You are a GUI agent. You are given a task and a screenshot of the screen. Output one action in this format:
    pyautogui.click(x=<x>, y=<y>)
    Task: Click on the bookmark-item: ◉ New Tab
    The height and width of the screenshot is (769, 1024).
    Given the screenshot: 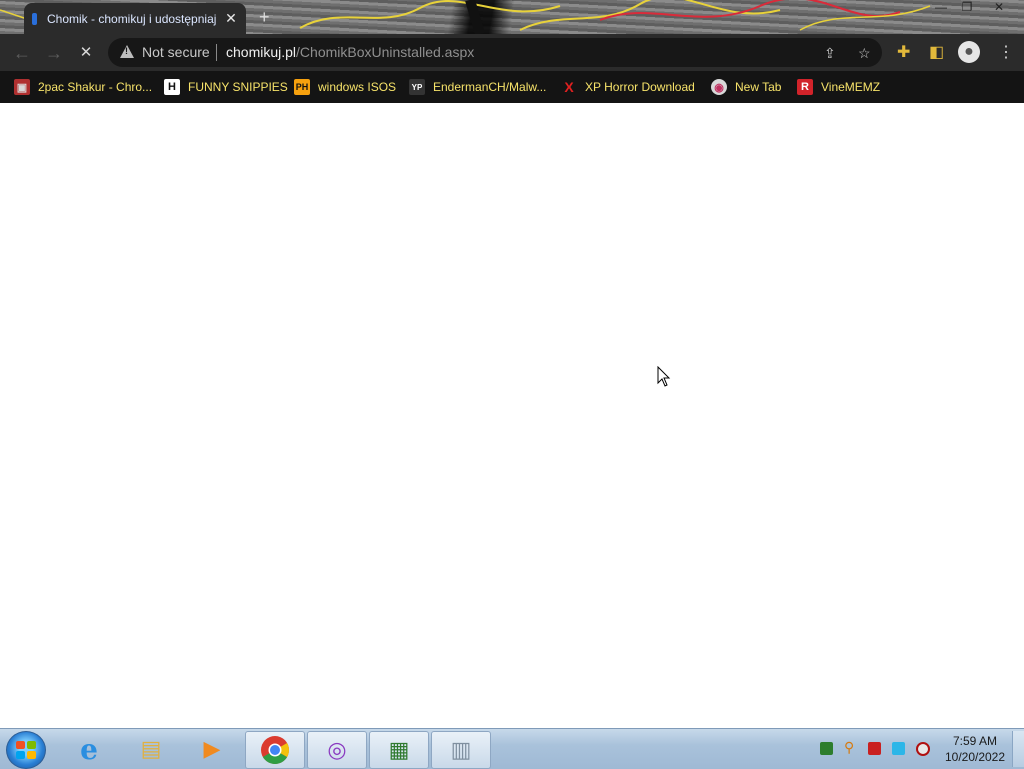 What is the action you would take?
    pyautogui.click(x=746, y=87)
    